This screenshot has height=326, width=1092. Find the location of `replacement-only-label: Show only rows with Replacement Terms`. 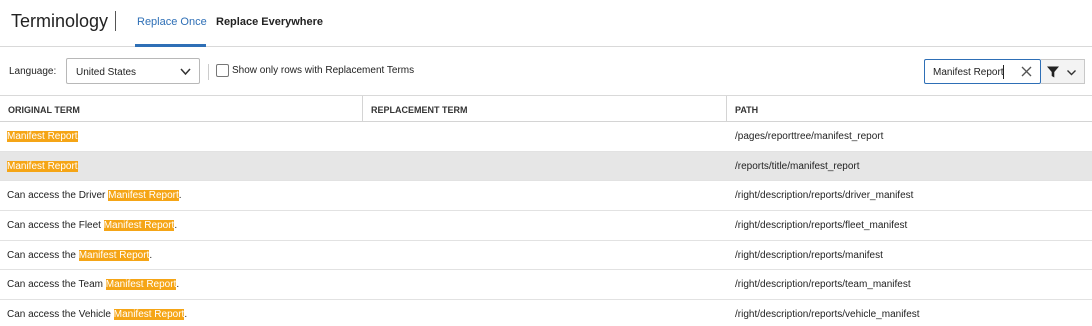

replacement-only-label: Show only rows with Replacement Terms is located at coordinates (323, 70).